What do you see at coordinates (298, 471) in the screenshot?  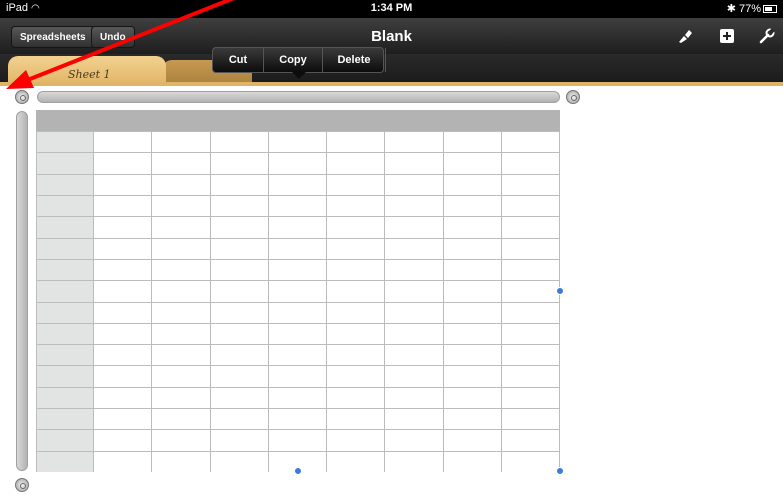 I see `bottom-selection-handle` at bounding box center [298, 471].